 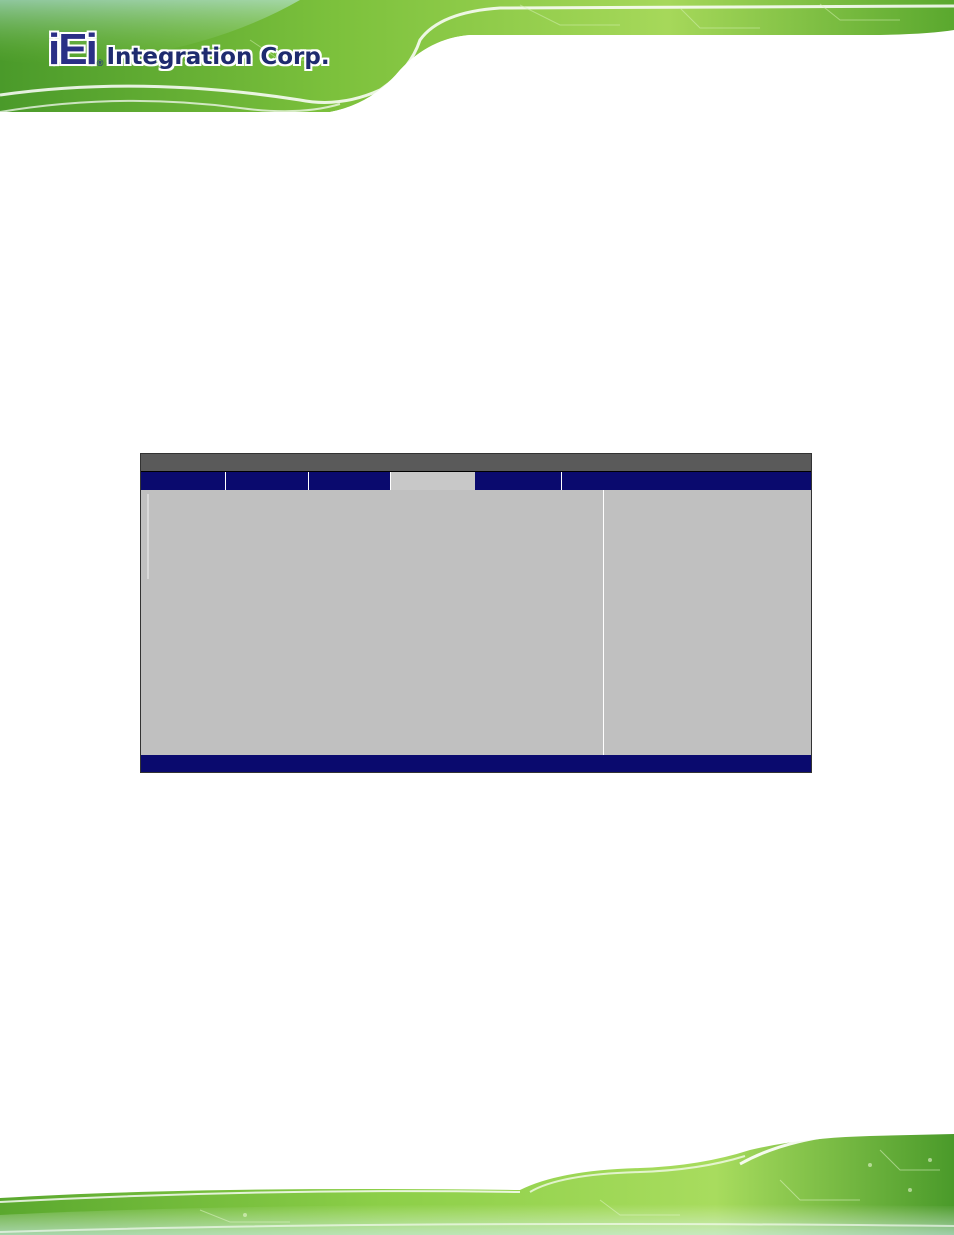 I want to click on bios-tab-4-active, so click(x=433, y=481).